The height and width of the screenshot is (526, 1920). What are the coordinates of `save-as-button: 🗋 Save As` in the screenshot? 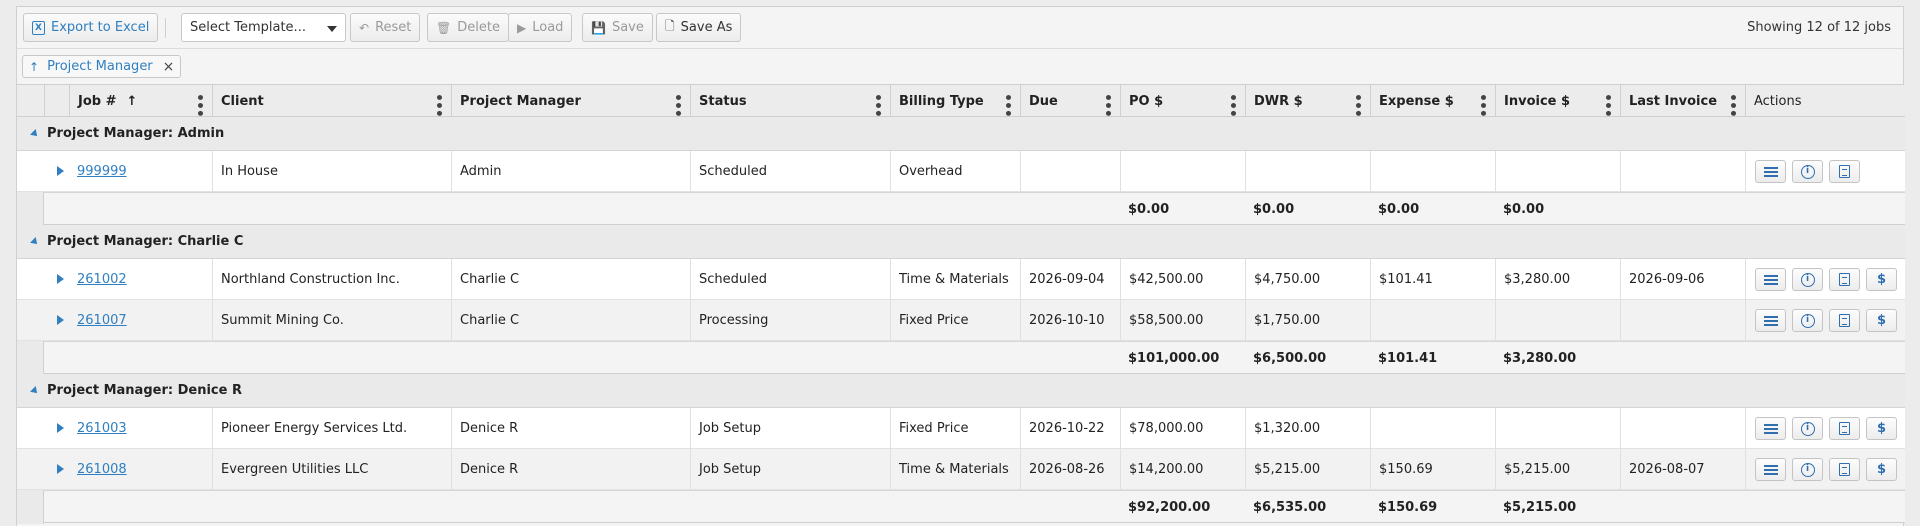 It's located at (699, 27).